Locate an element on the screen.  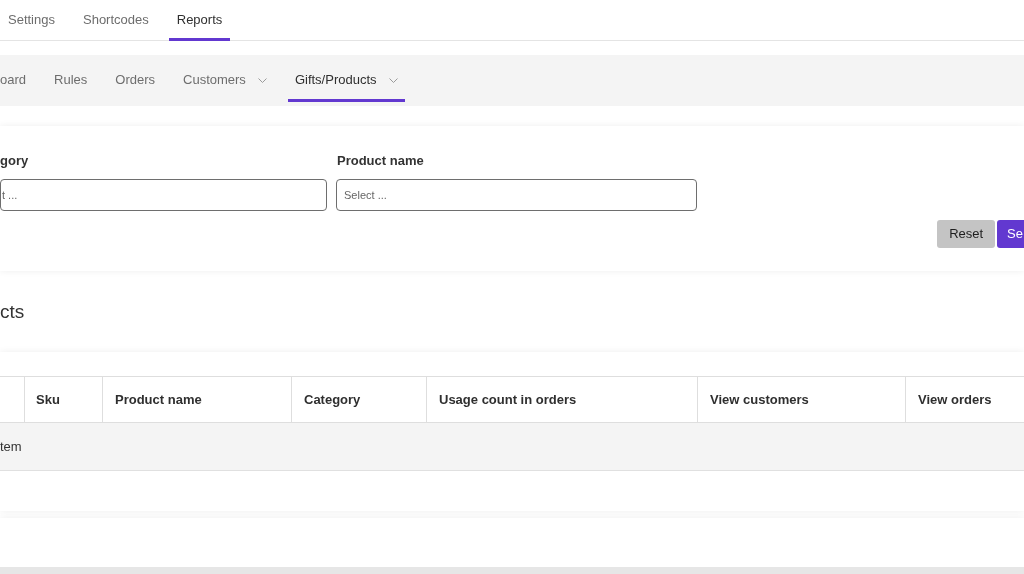
sub-nav-tab: Orders is located at coordinates (135, 78).